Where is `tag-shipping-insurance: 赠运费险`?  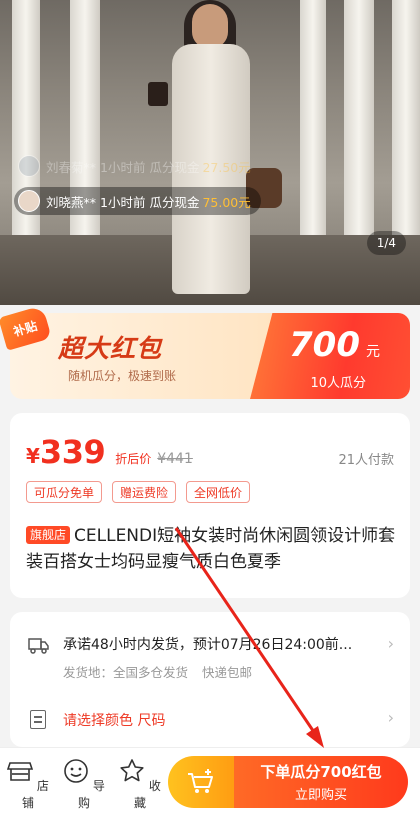 tag-shipping-insurance: 赠运费险 is located at coordinates (144, 492).